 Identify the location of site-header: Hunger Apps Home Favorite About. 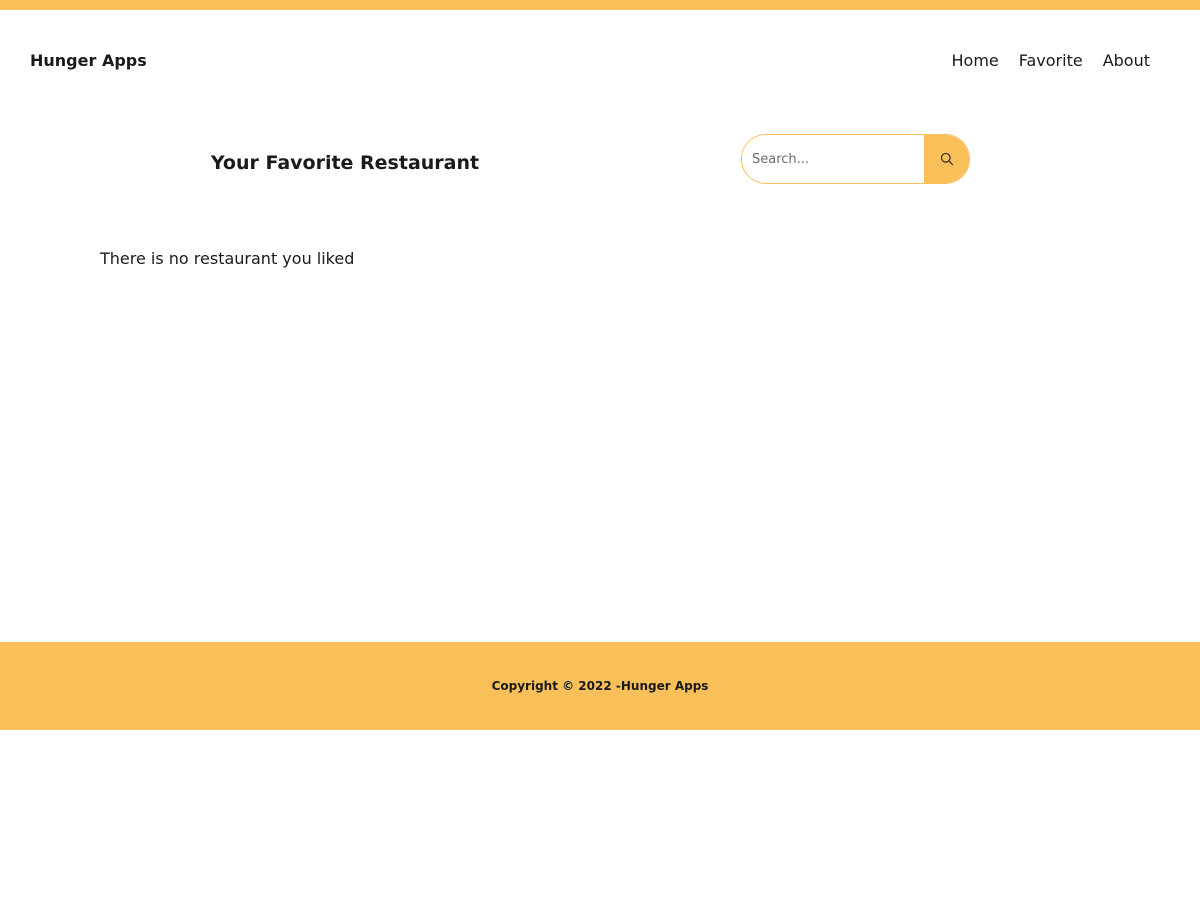
(600, 62).